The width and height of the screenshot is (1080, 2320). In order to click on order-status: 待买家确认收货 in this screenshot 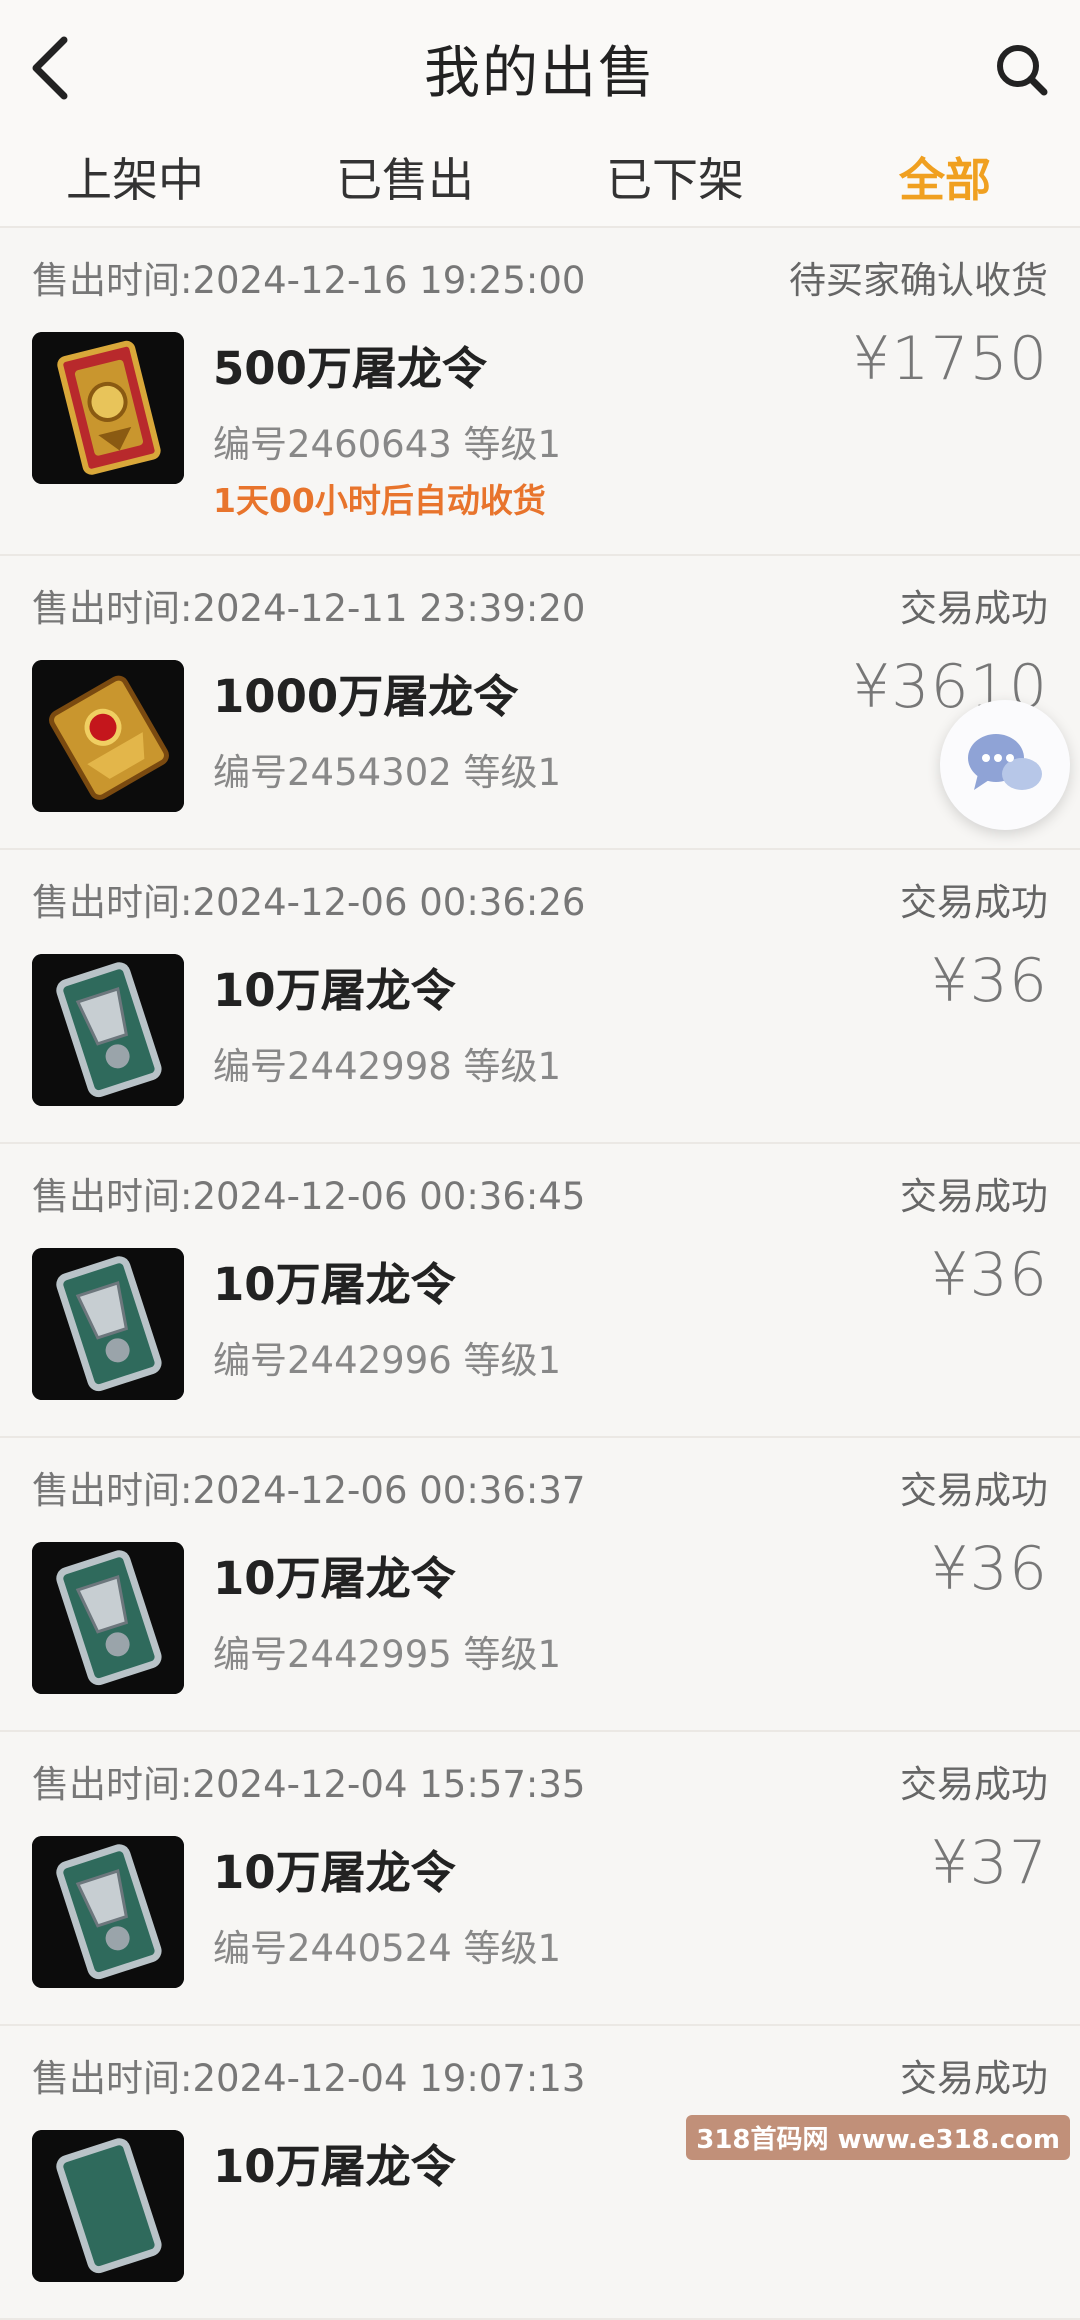, I will do `click(918, 280)`.